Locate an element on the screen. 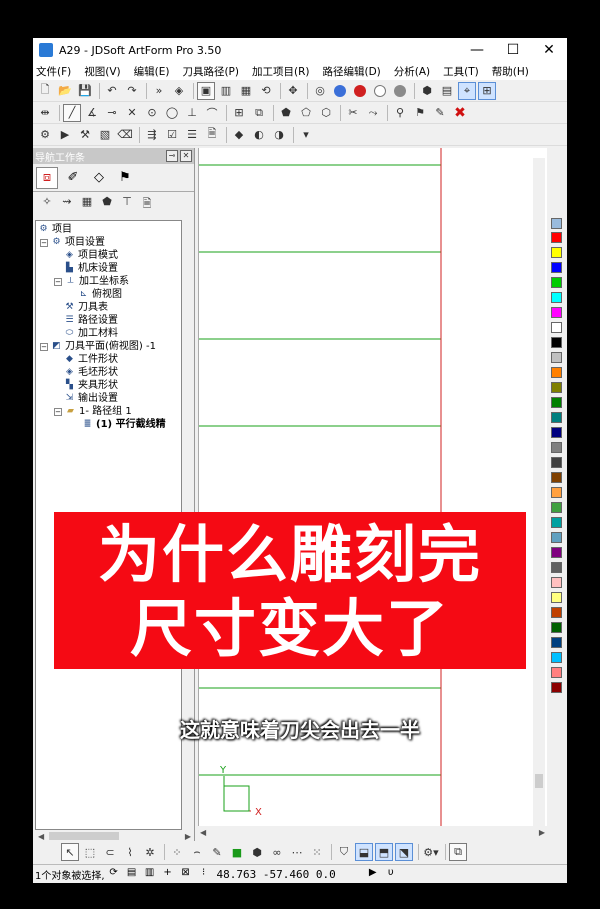  menu-help: 帮助(H) is located at coordinates (510, 71).